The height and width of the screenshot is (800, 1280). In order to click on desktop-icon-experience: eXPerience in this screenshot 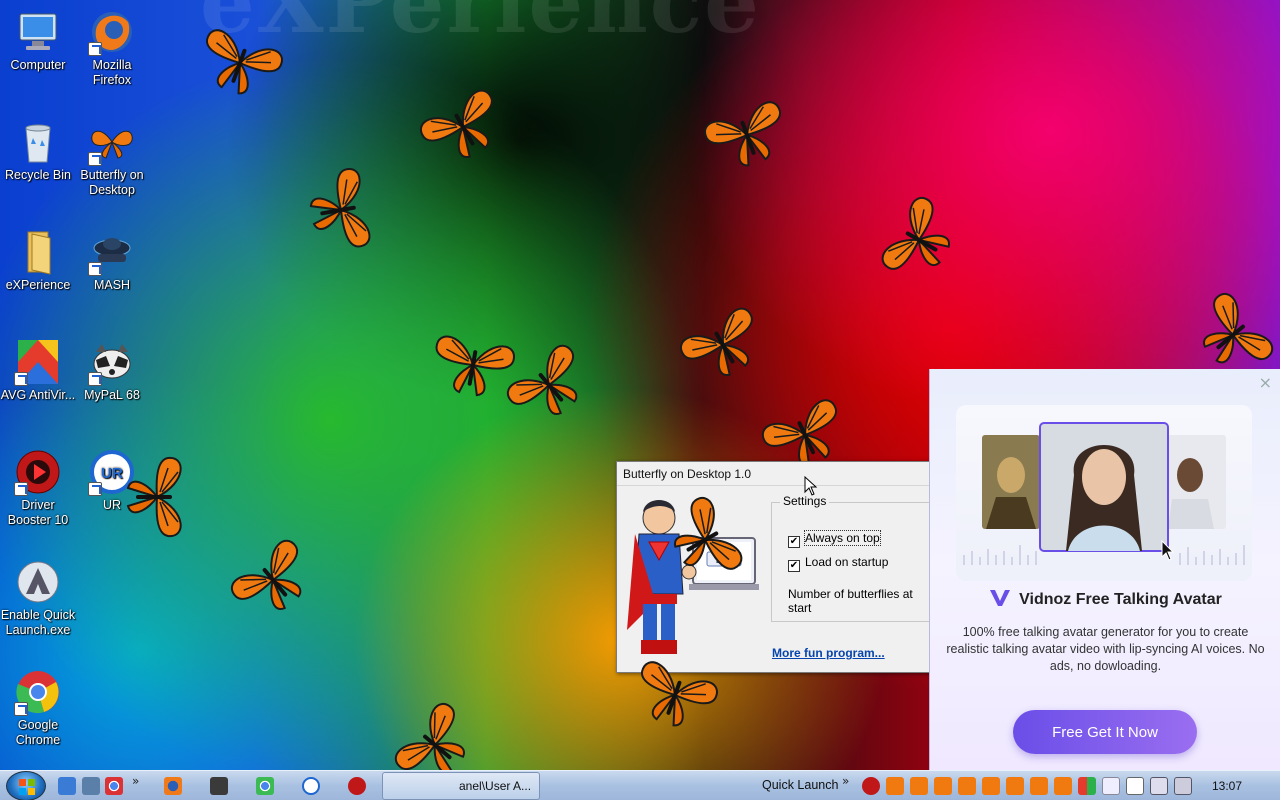, I will do `click(38, 260)`.